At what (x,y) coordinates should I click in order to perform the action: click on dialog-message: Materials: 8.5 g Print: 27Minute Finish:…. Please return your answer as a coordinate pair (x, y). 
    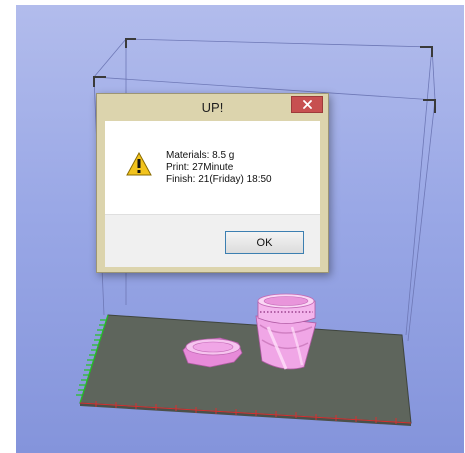
    Looking at the image, I should click on (219, 168).